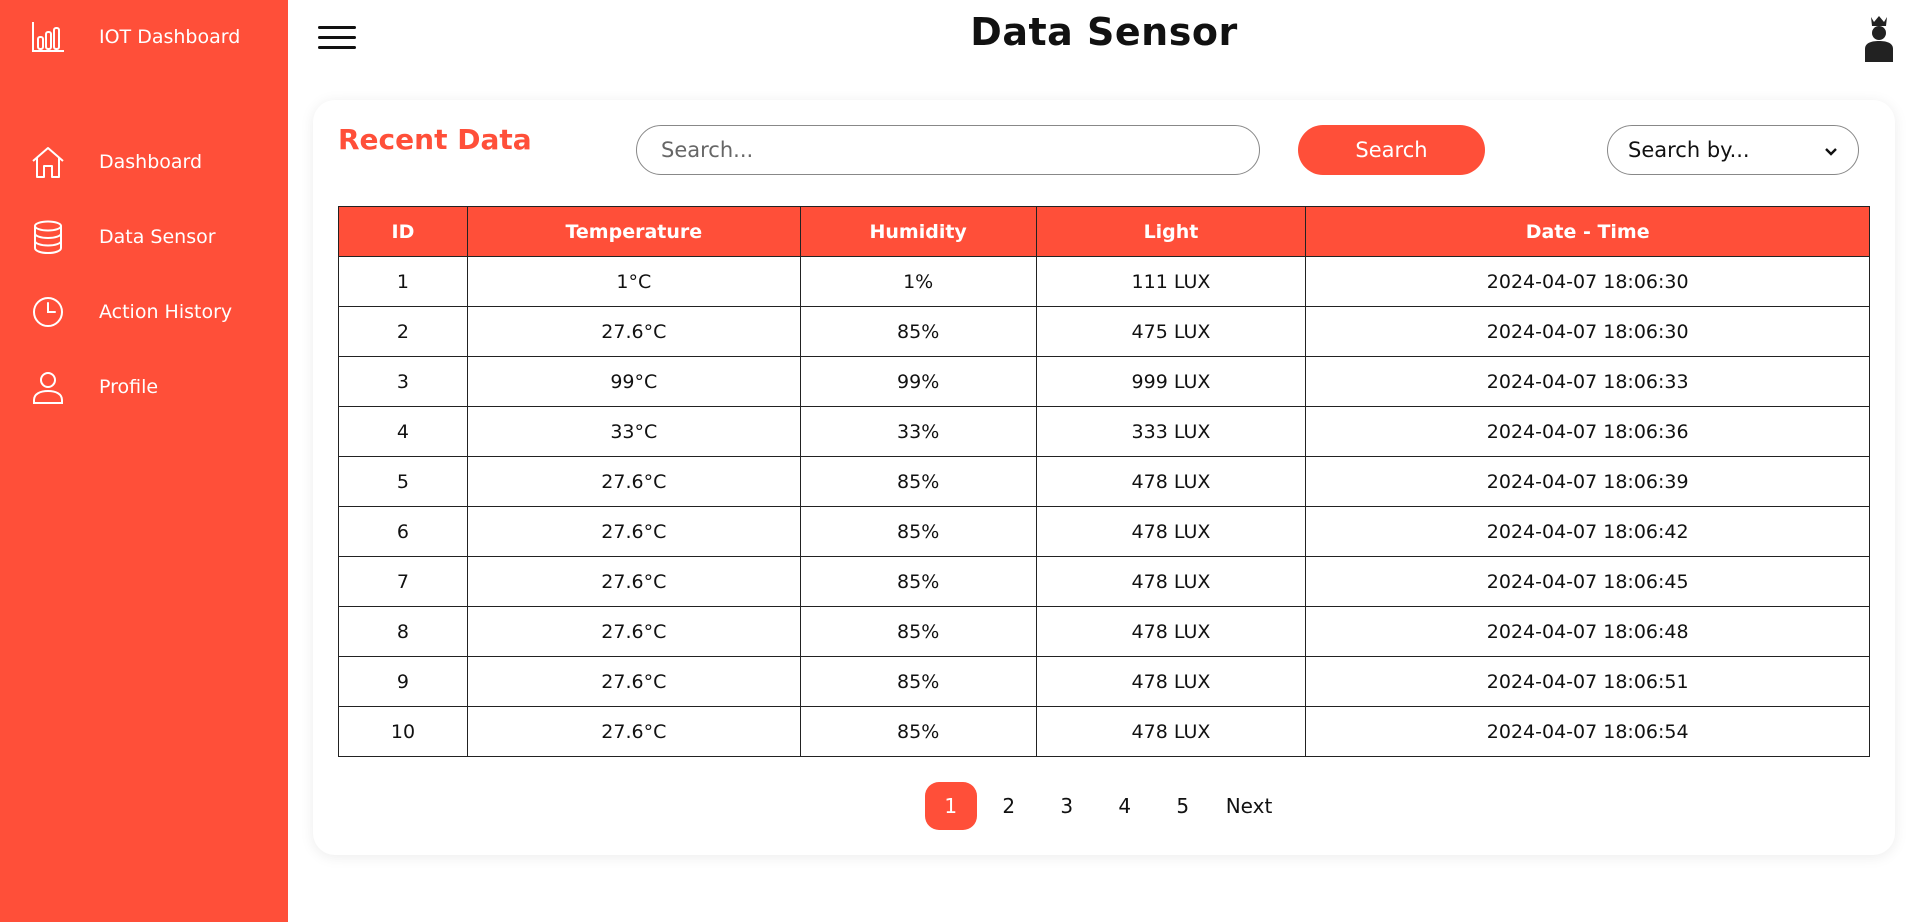 The height and width of the screenshot is (922, 1920). What do you see at coordinates (48, 237) in the screenshot?
I see `database-icon` at bounding box center [48, 237].